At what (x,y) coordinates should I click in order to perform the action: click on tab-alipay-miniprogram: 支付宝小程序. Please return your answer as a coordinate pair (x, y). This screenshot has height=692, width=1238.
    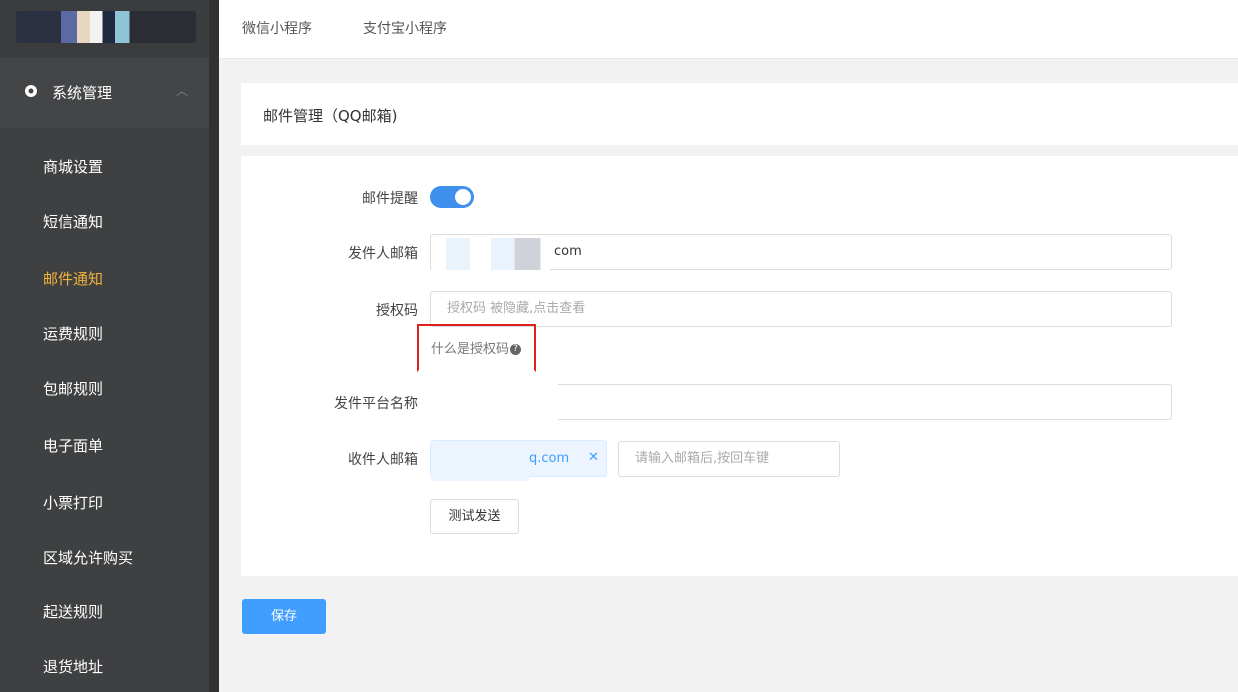
    Looking at the image, I should click on (405, 28).